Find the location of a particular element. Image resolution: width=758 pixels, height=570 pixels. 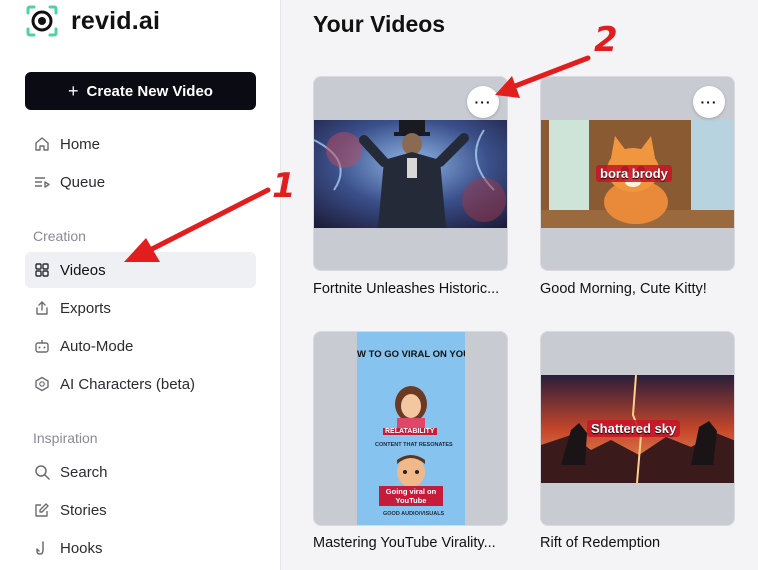

video-title: Rift of Redemption is located at coordinates (600, 543).